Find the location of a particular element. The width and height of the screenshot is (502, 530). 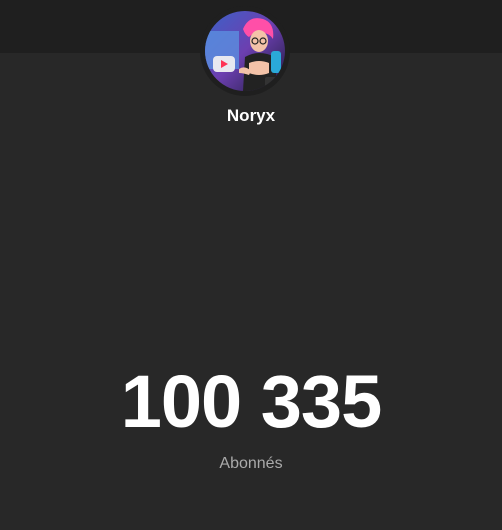

subscriber-label: Abonnés is located at coordinates (251, 463).